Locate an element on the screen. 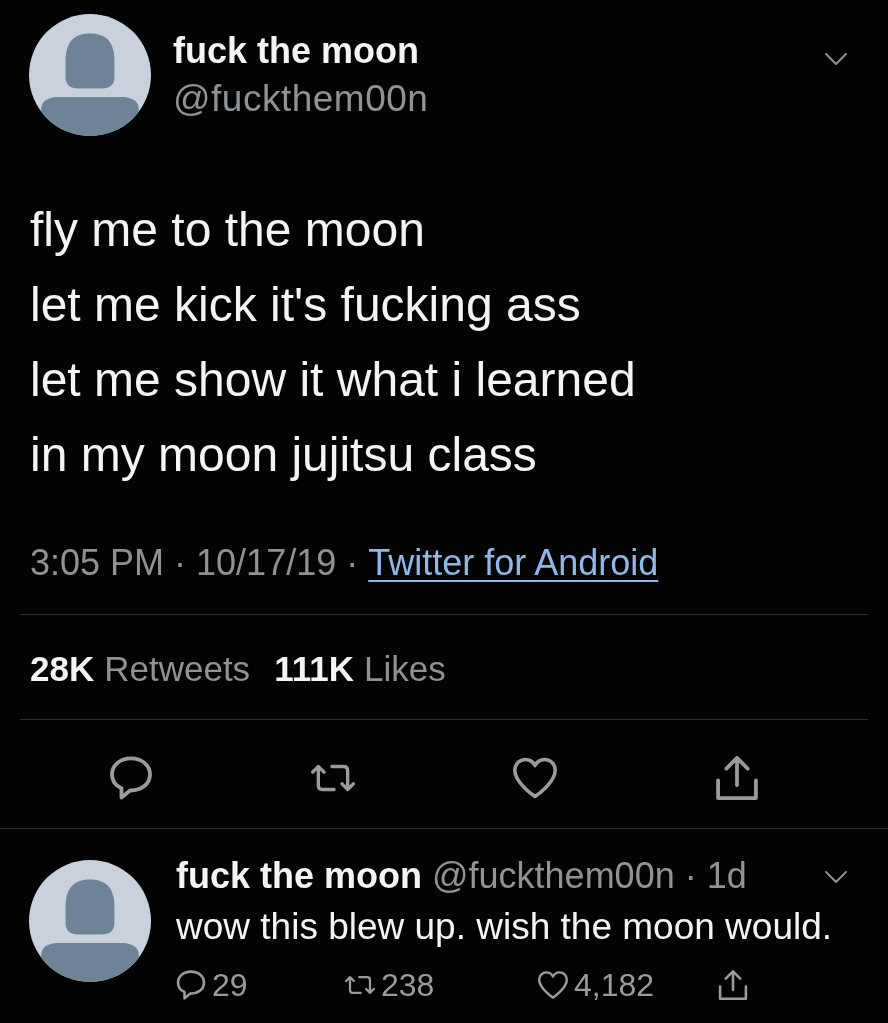  user-handle: @fuckthem00n is located at coordinates (301, 99).